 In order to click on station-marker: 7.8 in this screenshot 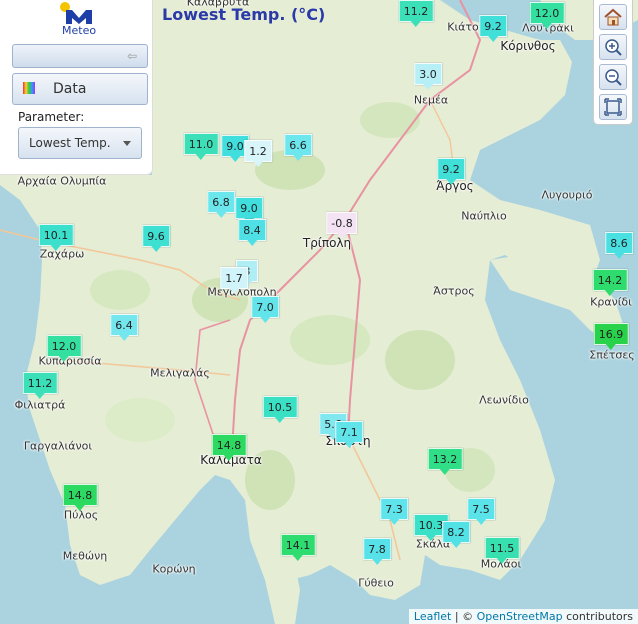, I will do `click(377, 551)`.